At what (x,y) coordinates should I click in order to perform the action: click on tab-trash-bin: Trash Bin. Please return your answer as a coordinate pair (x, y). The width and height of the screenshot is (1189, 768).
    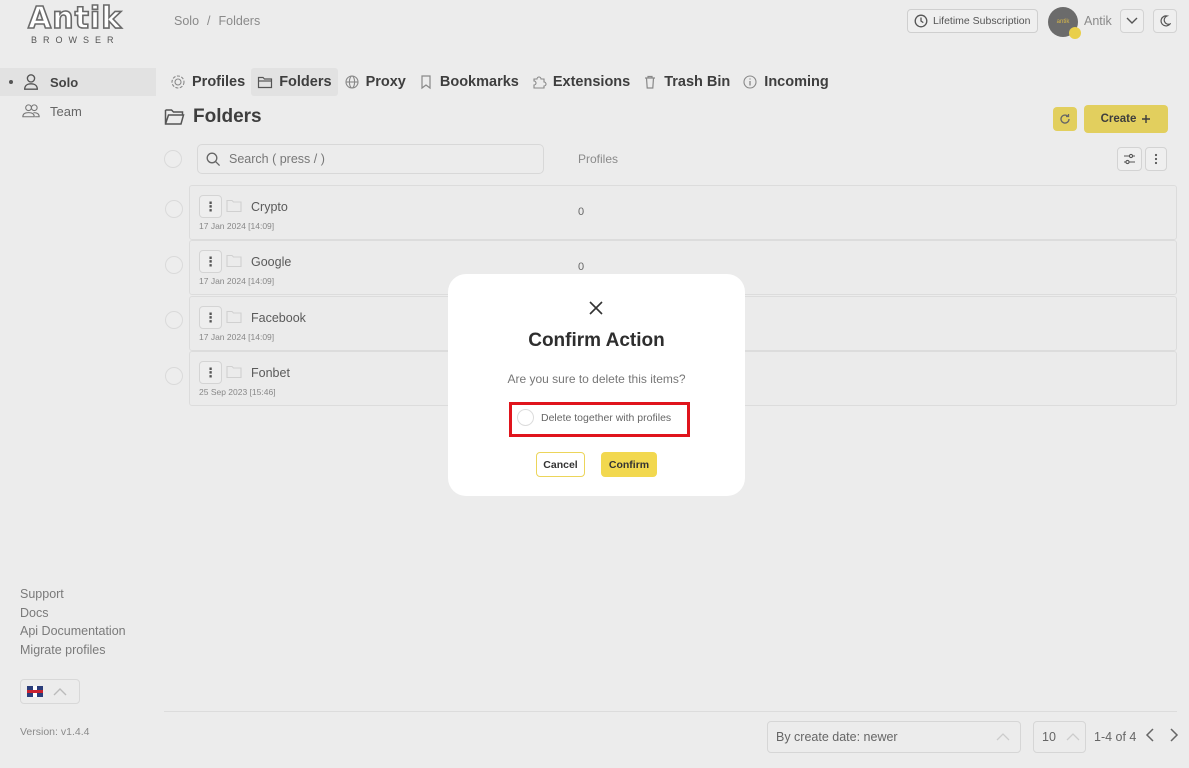
    Looking at the image, I should click on (686, 82).